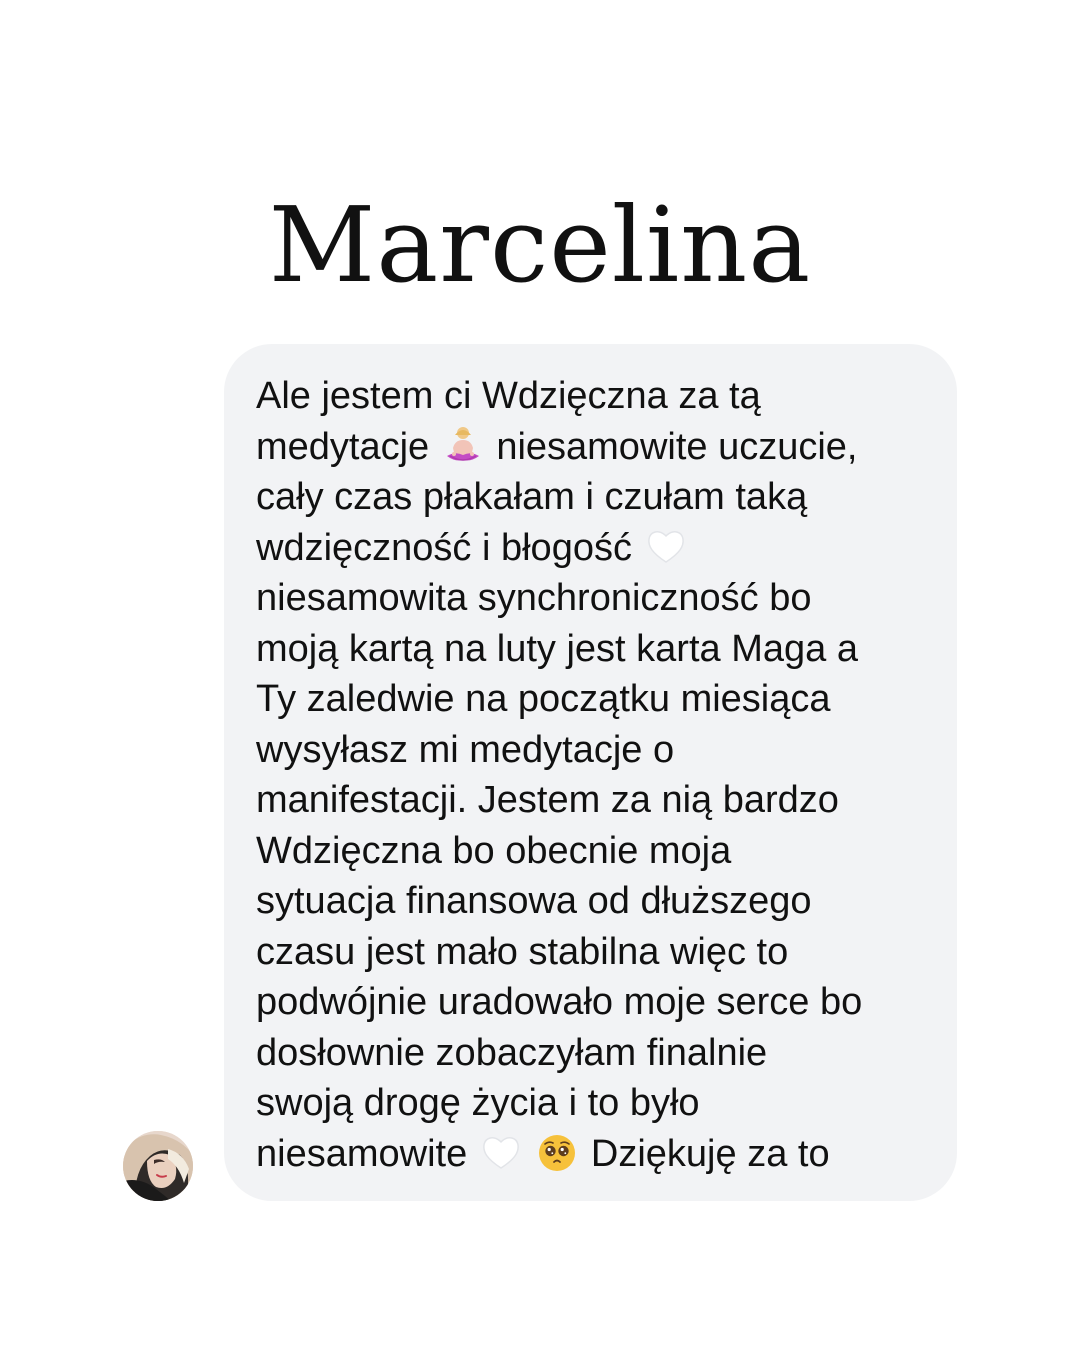 The height and width of the screenshot is (1350, 1080). Describe the element at coordinates (444, 547) in the screenshot. I see `message-fragment: wdzięczność i błogość` at that location.